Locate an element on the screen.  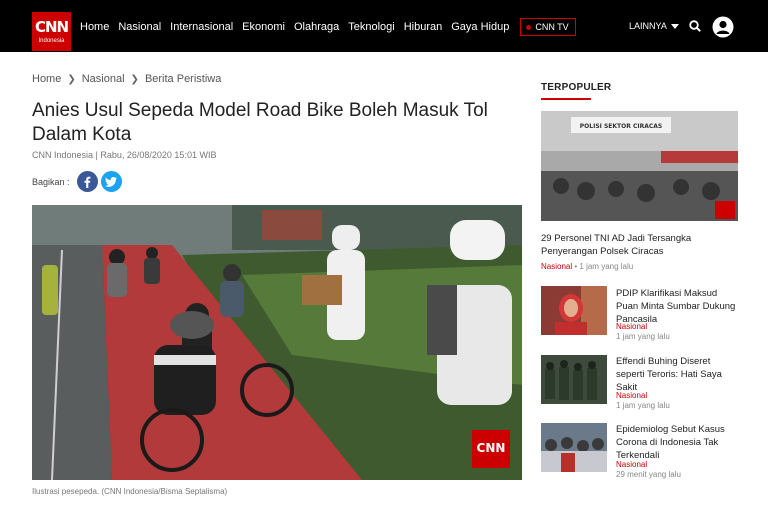
facebook-share-button is located at coordinates (87, 181).